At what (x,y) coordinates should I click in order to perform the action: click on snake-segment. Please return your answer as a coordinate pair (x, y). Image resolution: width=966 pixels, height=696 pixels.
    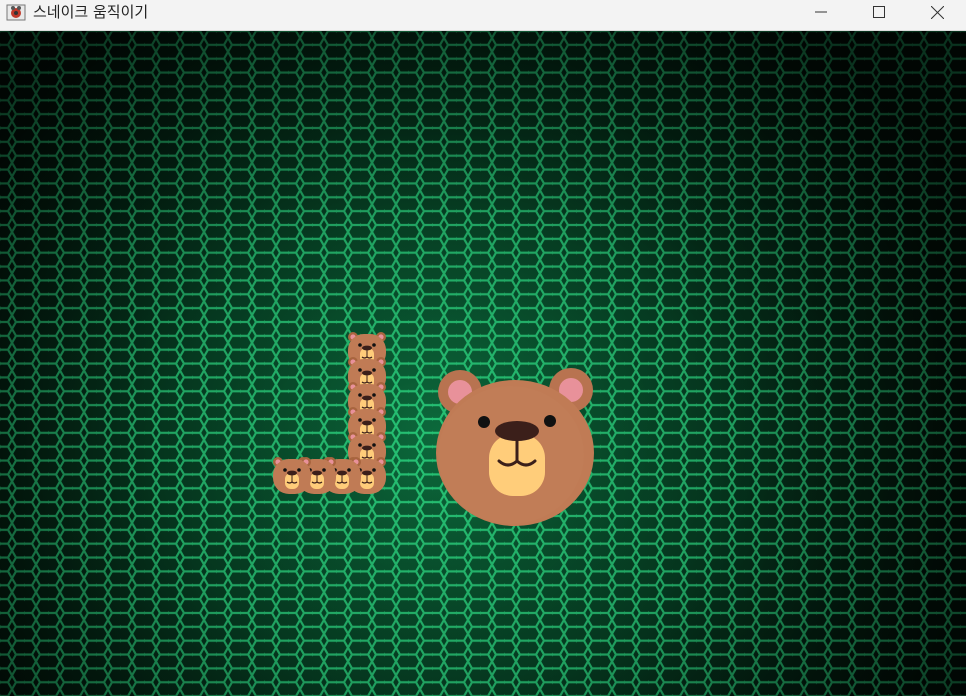
    Looking at the image, I should click on (292, 476).